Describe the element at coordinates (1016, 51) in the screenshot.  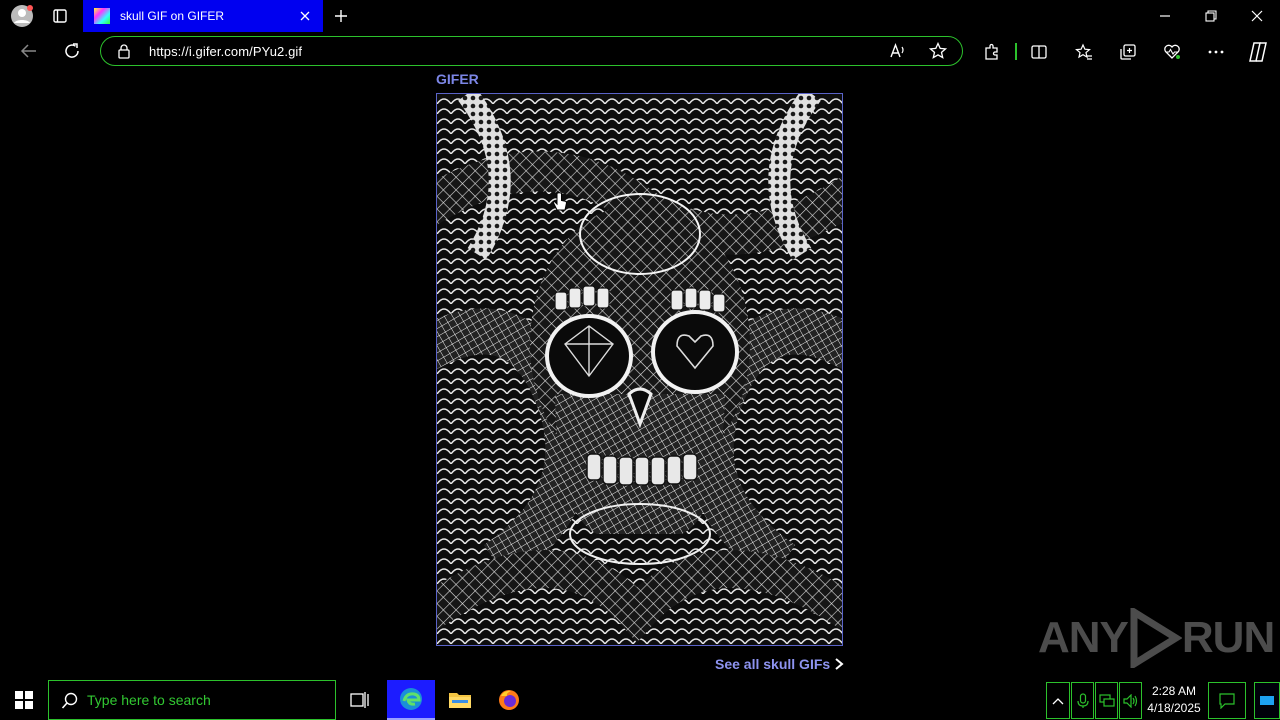
I see `toolbar-divider` at that location.